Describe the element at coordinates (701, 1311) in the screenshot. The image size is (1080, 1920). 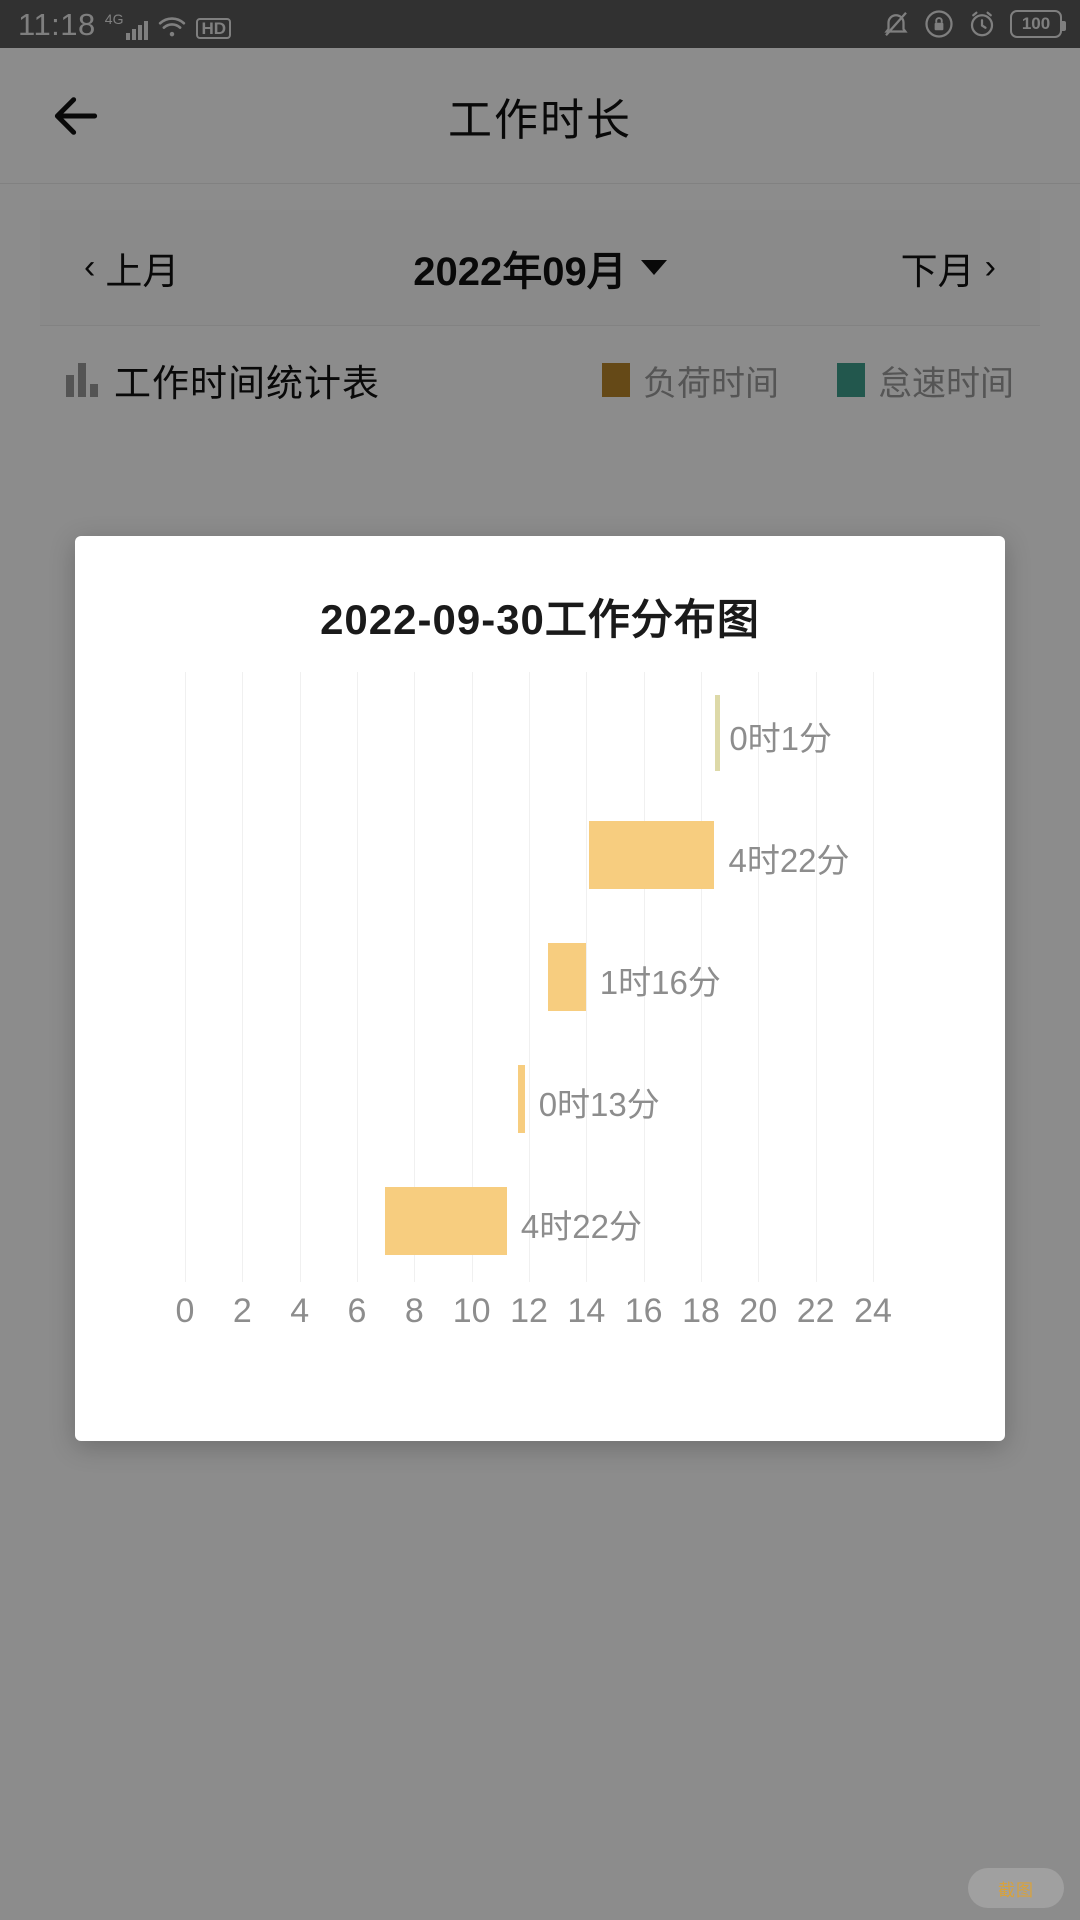
I see `chart-x-tick-label: 18` at that location.